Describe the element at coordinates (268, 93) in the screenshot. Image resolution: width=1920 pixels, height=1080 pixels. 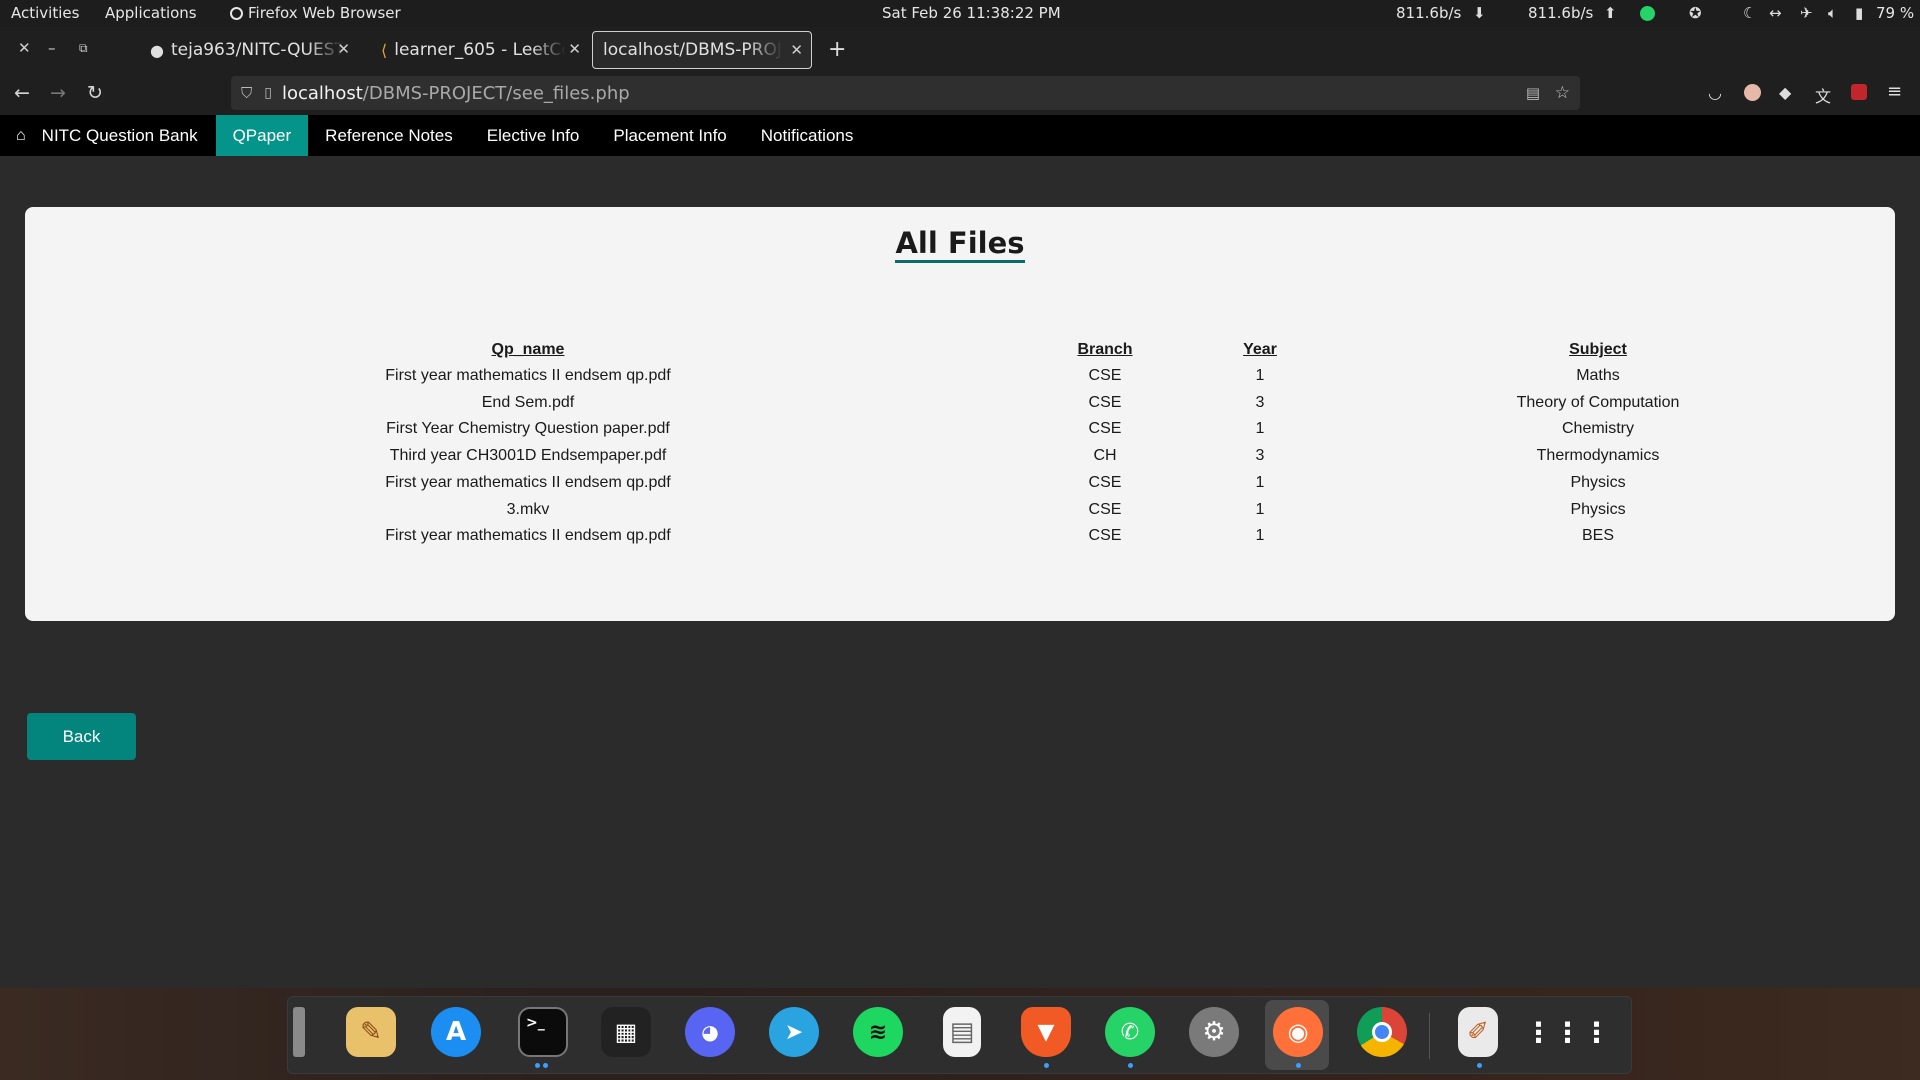
I see `page-info-icon: ▯` at that location.